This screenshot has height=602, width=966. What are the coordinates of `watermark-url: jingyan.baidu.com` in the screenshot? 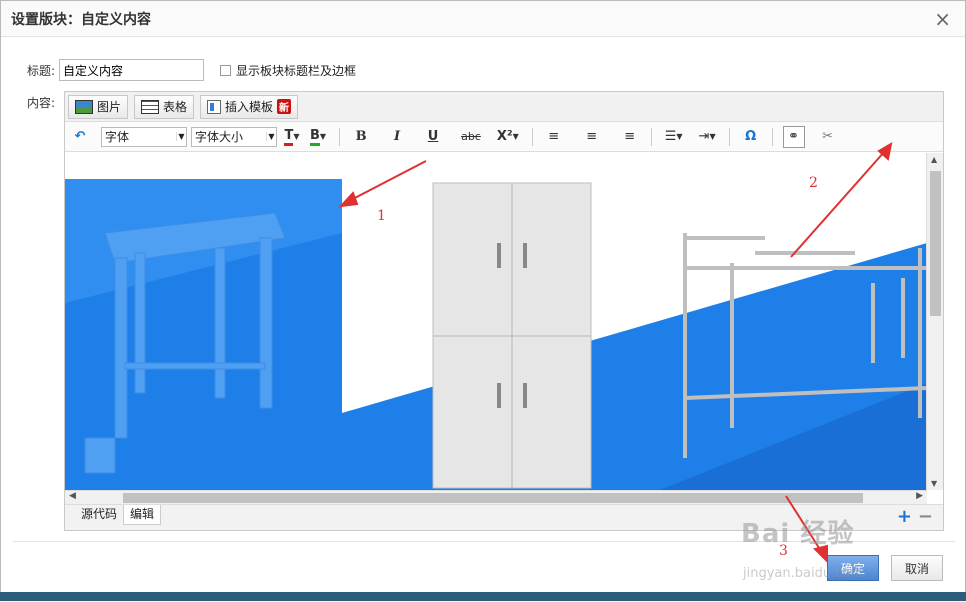 It's located at (803, 573).